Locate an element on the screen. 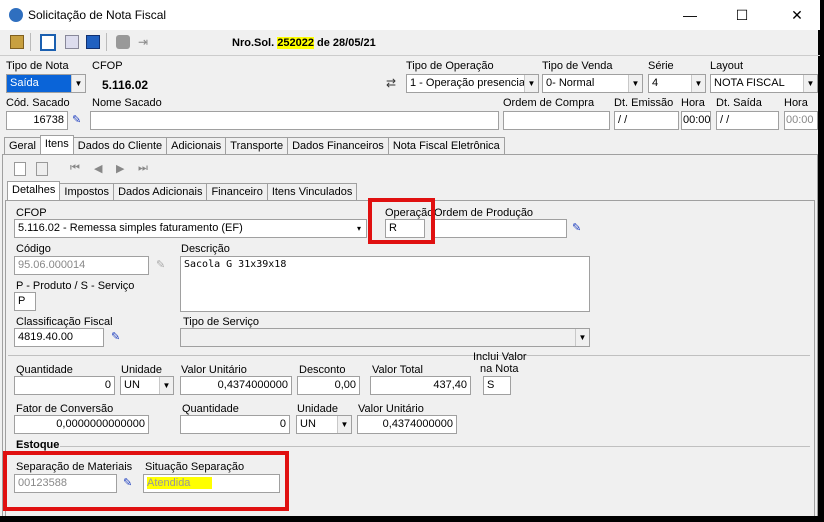  tab-impostos: Impostos is located at coordinates (87, 191).